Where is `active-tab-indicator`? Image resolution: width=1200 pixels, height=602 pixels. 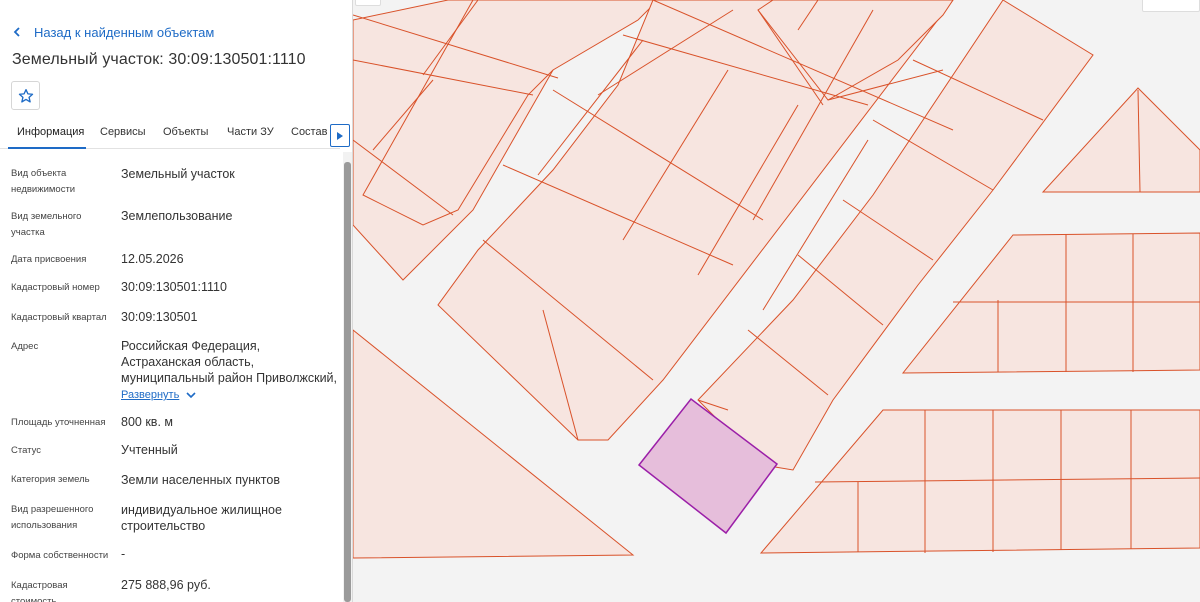
active-tab-indicator is located at coordinates (47, 148).